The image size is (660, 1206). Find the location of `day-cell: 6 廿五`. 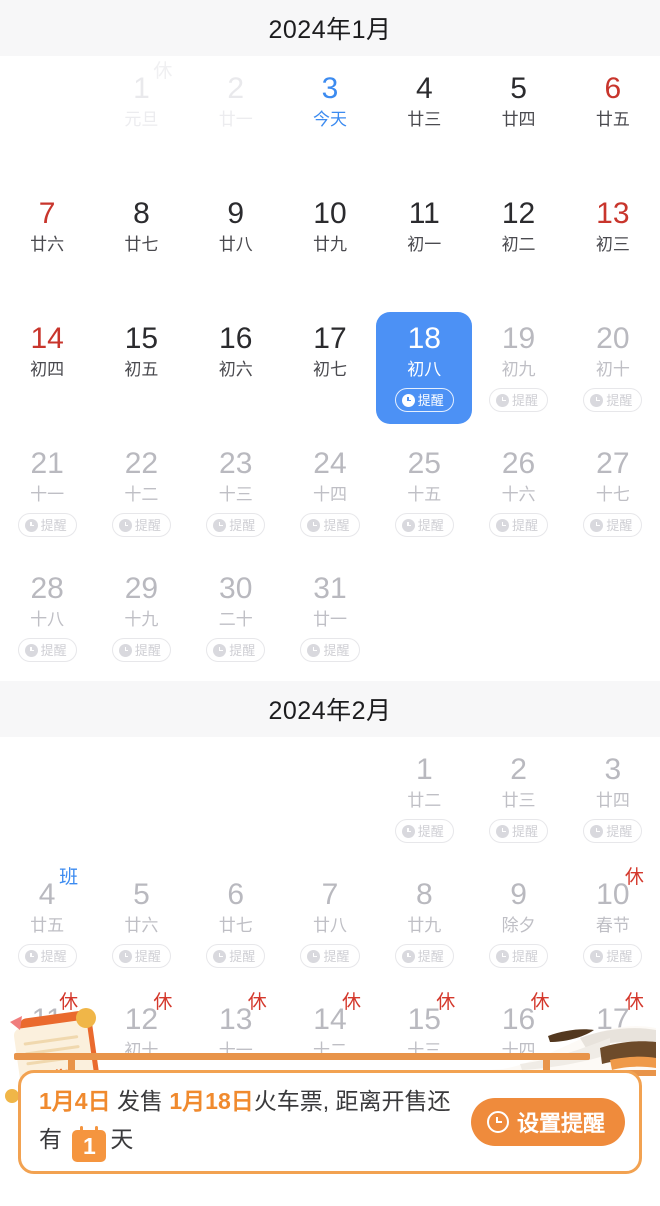

day-cell: 6 廿五 is located at coordinates (613, 118).